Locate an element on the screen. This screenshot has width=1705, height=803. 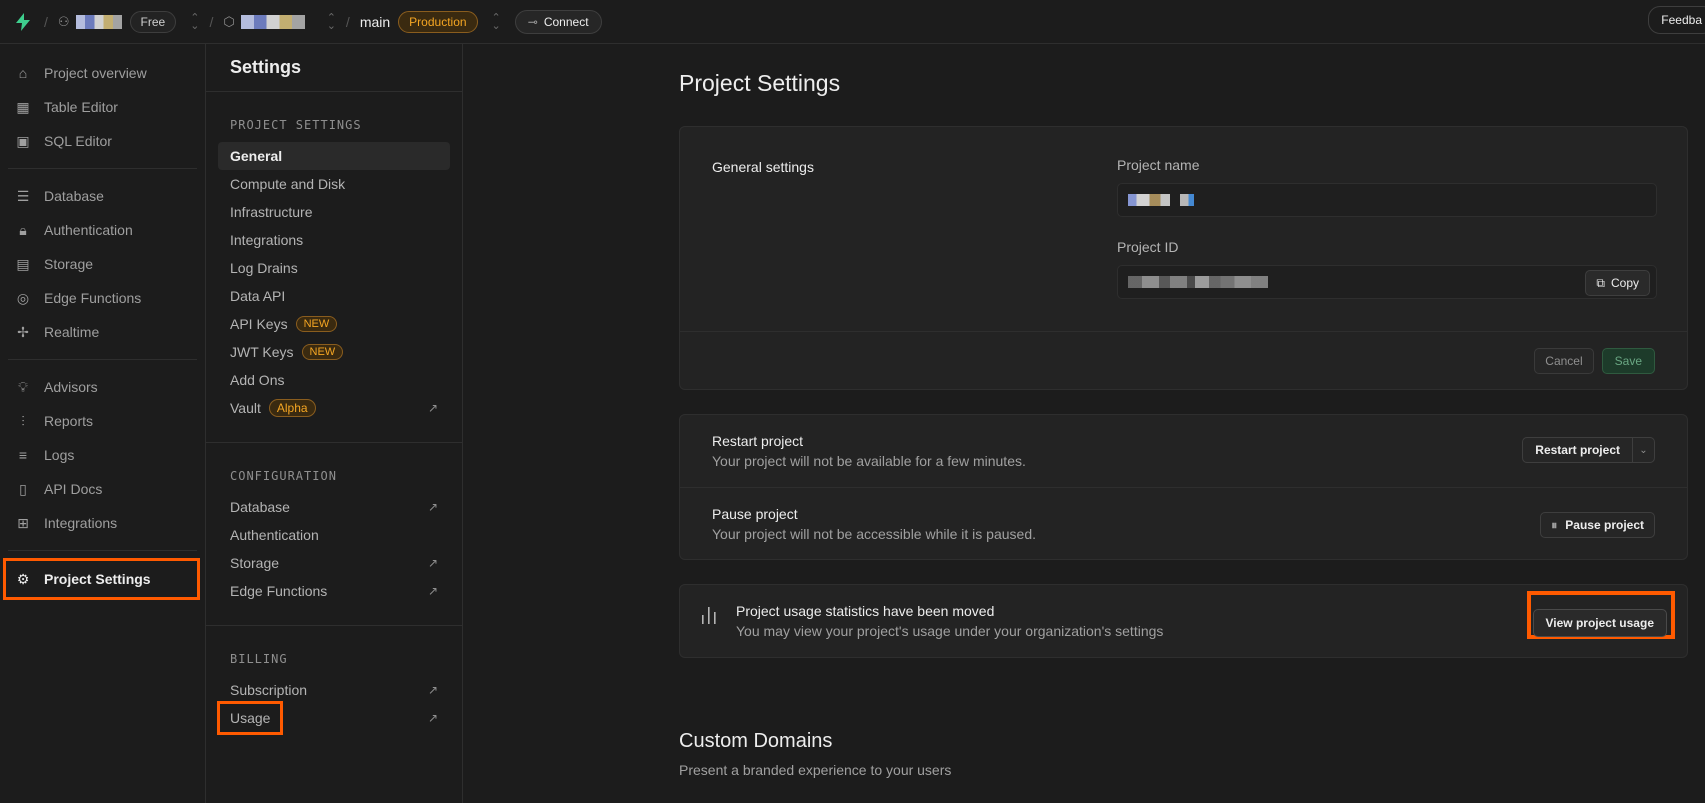
settings-item-data-api: Data API is located at coordinates (334, 296).